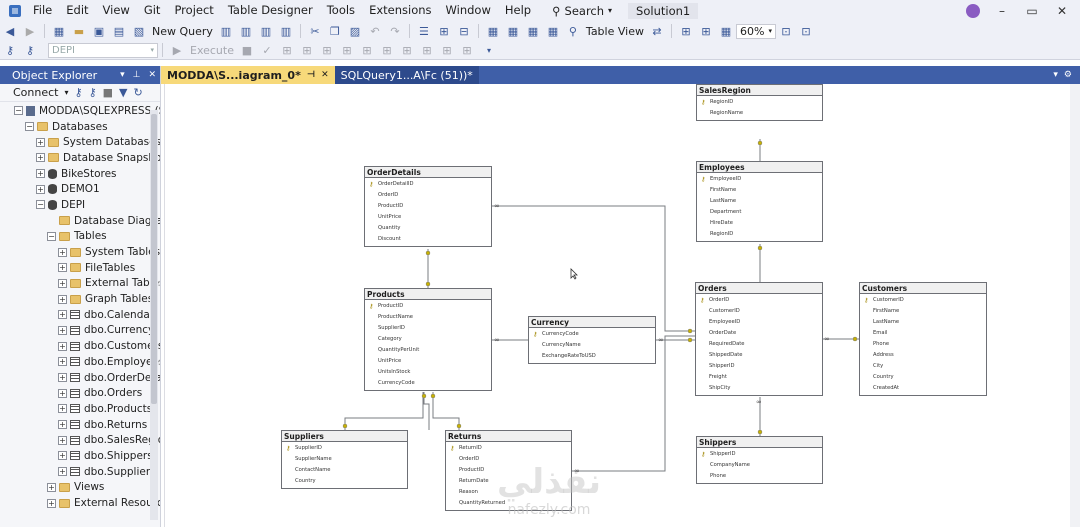 This screenshot has height=527, width=1080. Describe the element at coordinates (344, 436) in the screenshot. I see `table-title: Suppliers` at that location.